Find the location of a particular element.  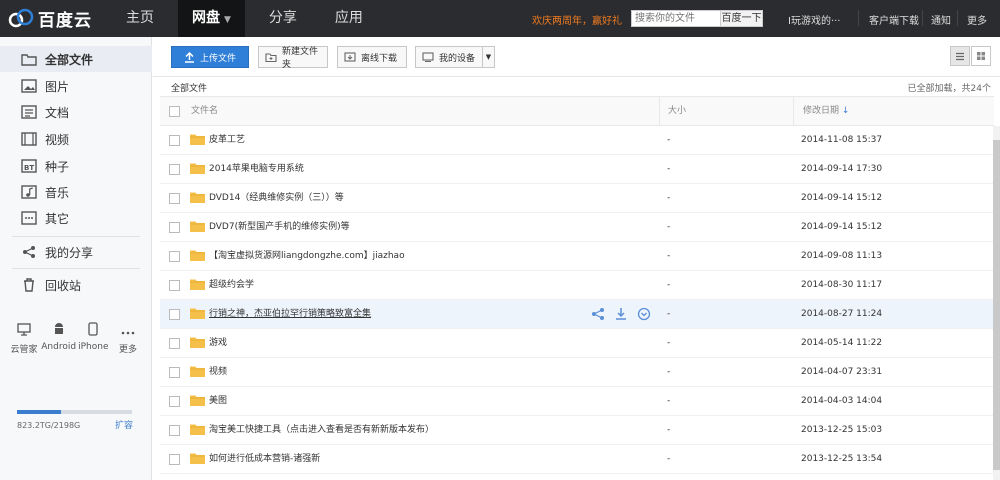

sidebar-item-label: 种子 is located at coordinates (57, 166).